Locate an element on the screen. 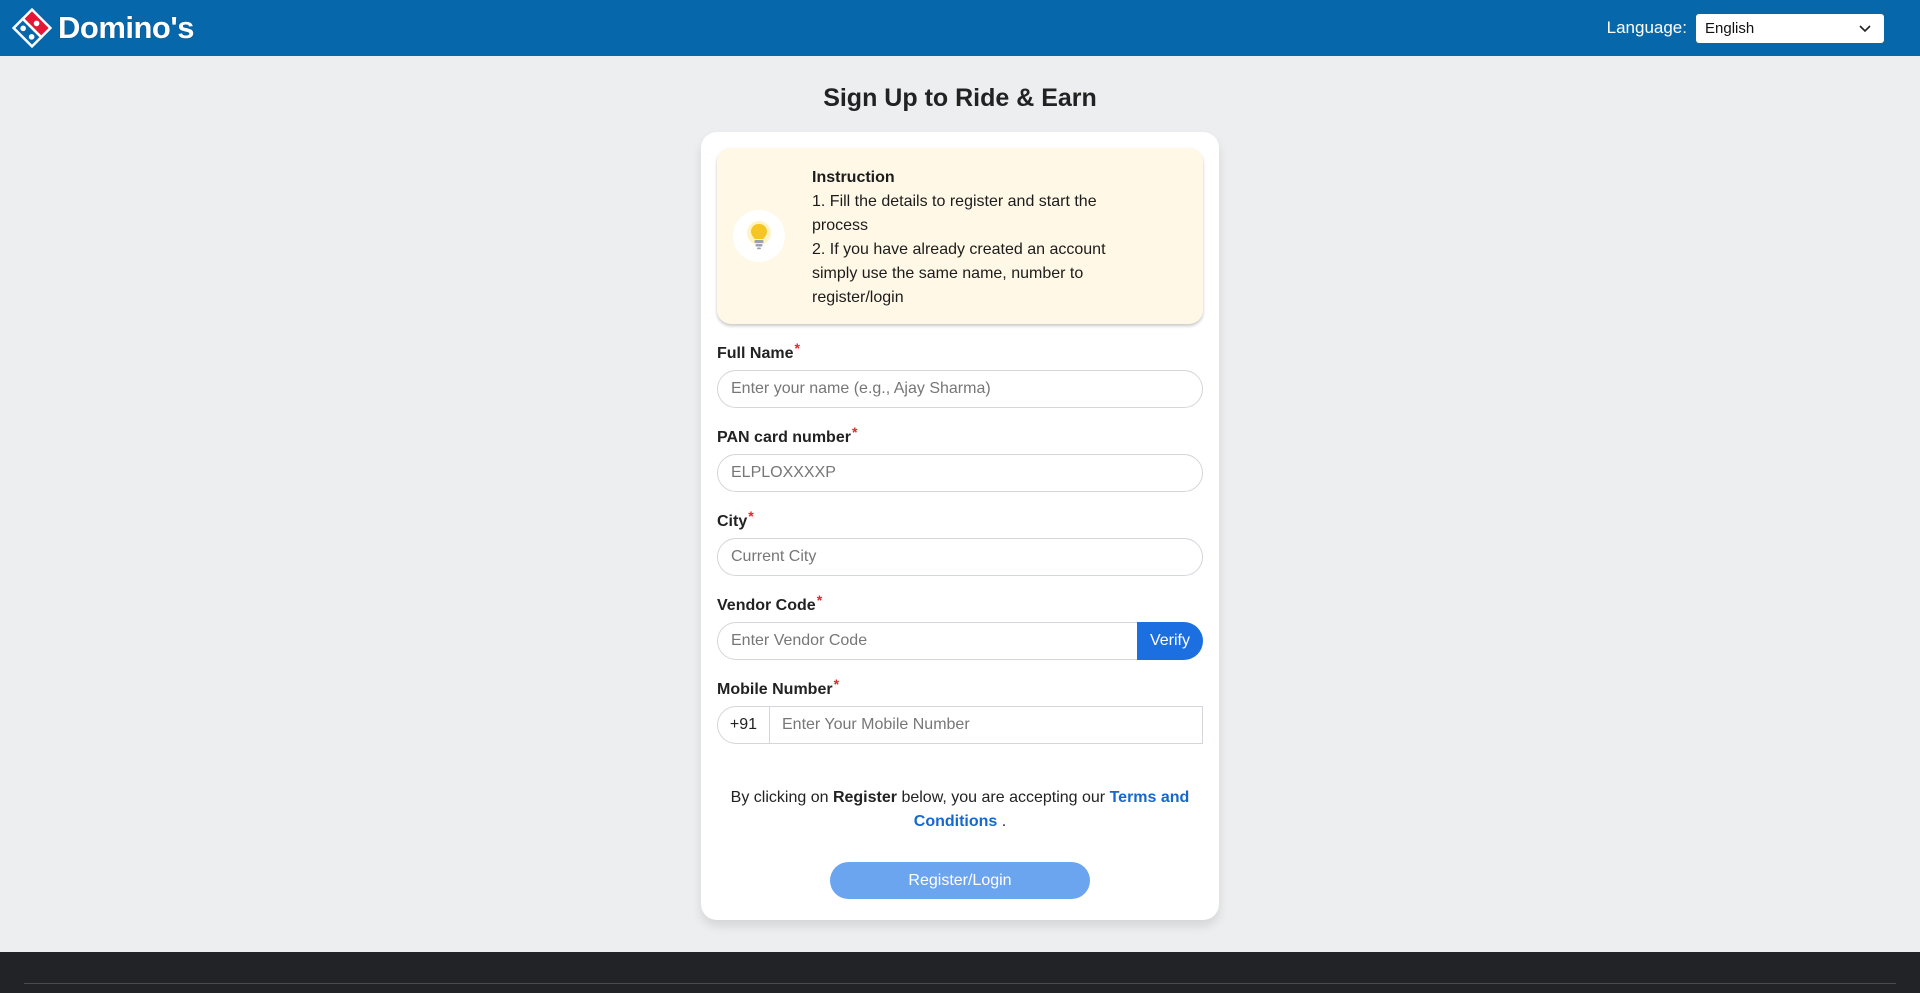  language-selector: Language: English is located at coordinates (1745, 28).